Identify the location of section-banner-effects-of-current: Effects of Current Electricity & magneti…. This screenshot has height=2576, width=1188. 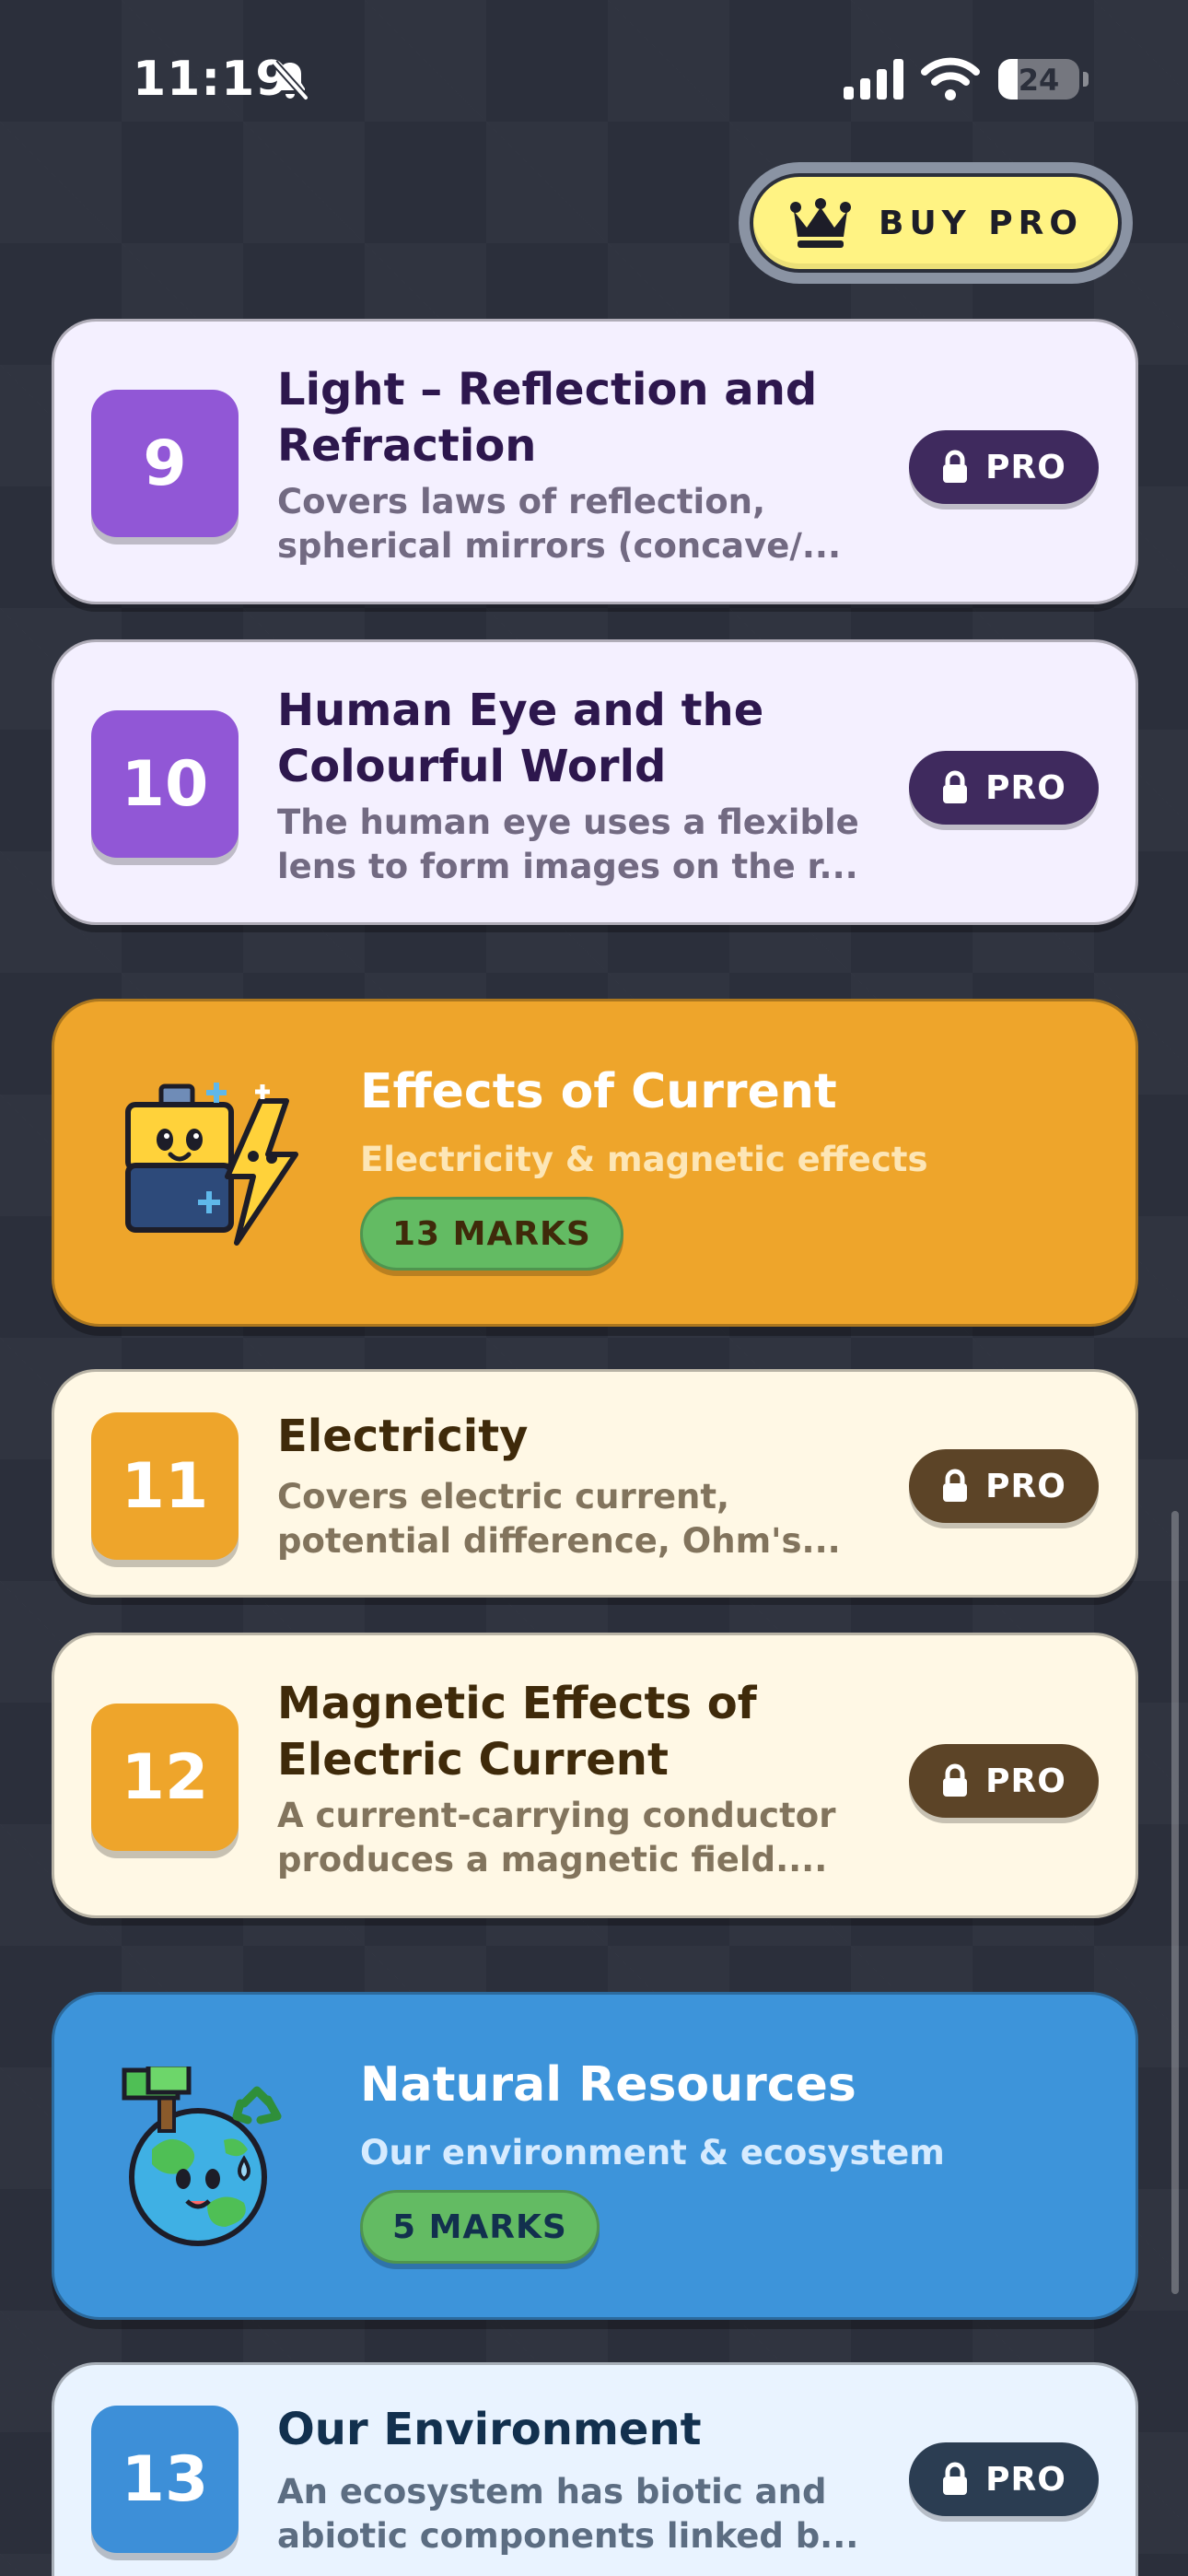
(595, 1163).